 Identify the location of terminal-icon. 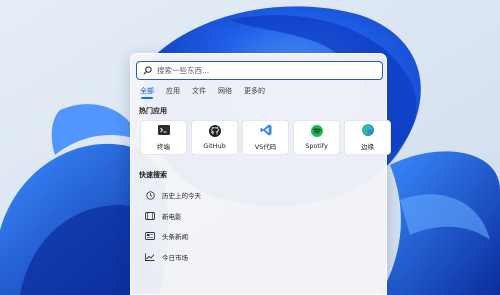
(163, 130).